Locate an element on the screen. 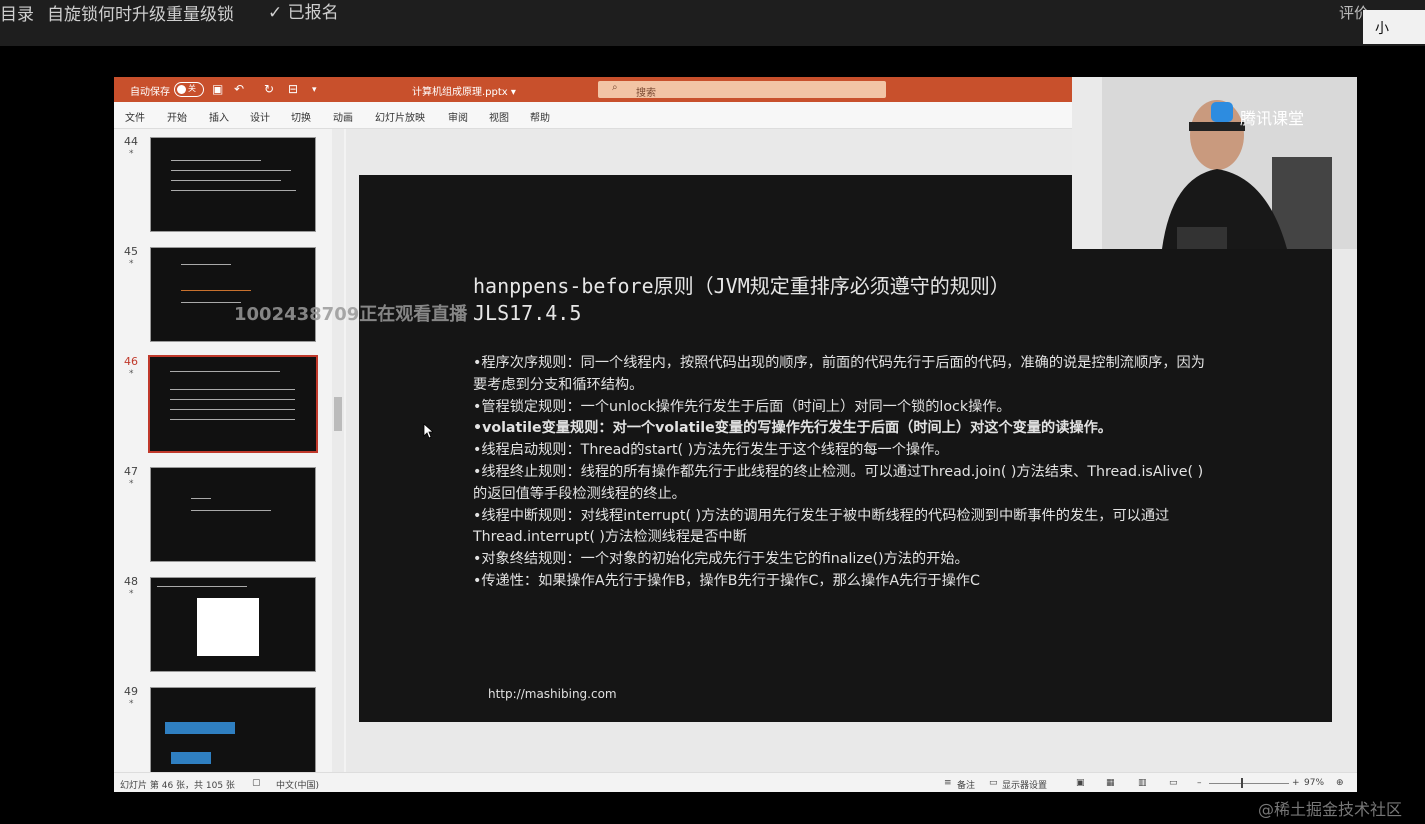 The height and width of the screenshot is (824, 1425). zoom-level: 97% is located at coordinates (1314, 783).